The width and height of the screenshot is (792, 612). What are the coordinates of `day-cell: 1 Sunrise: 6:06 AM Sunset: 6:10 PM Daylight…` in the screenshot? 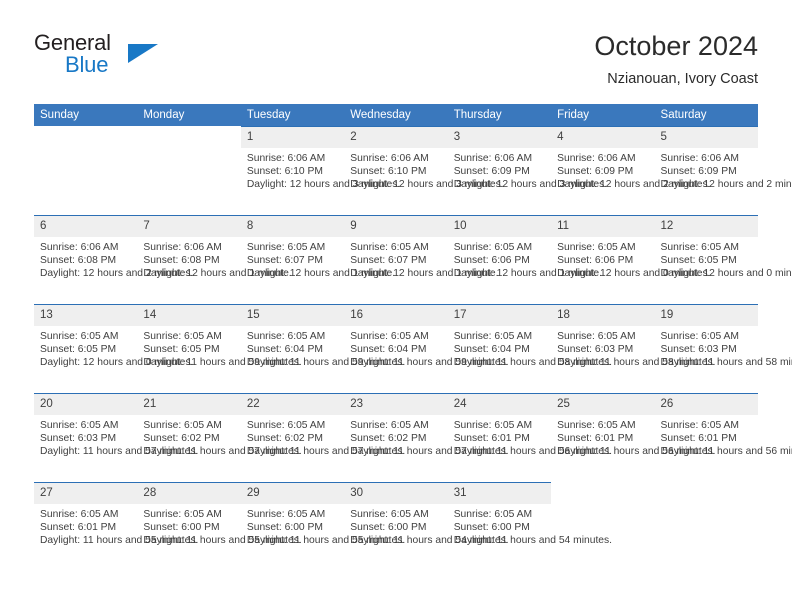 It's located at (320, 170).